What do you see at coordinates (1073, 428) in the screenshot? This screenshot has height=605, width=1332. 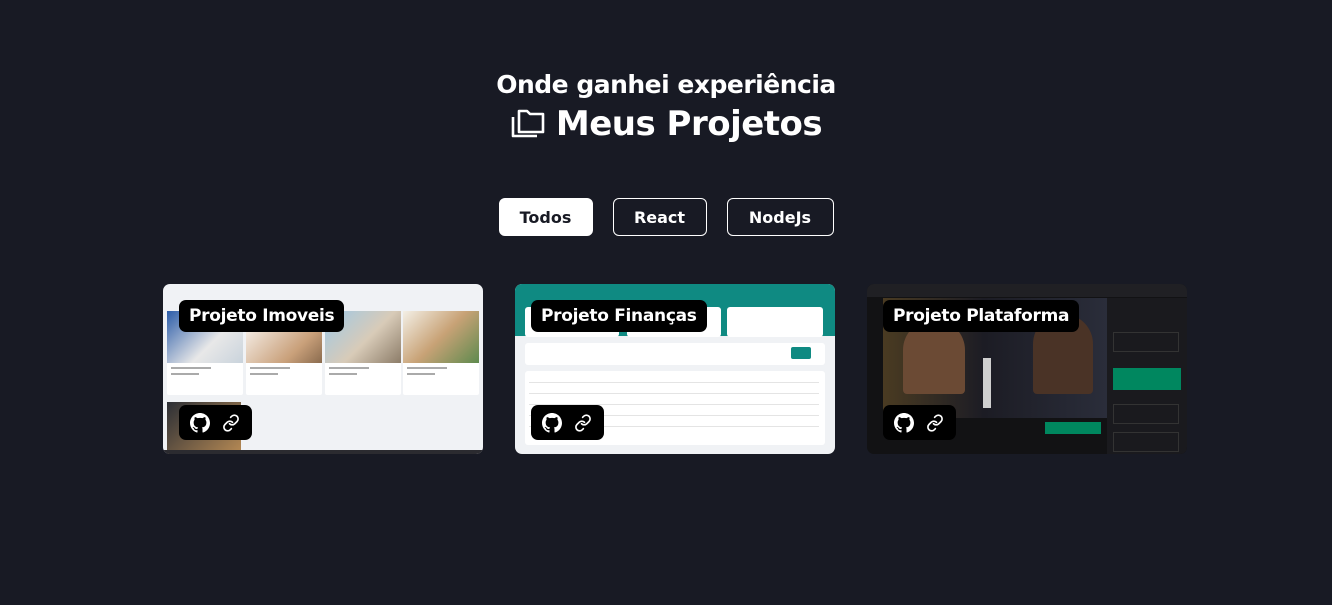 I see `preview-button` at bounding box center [1073, 428].